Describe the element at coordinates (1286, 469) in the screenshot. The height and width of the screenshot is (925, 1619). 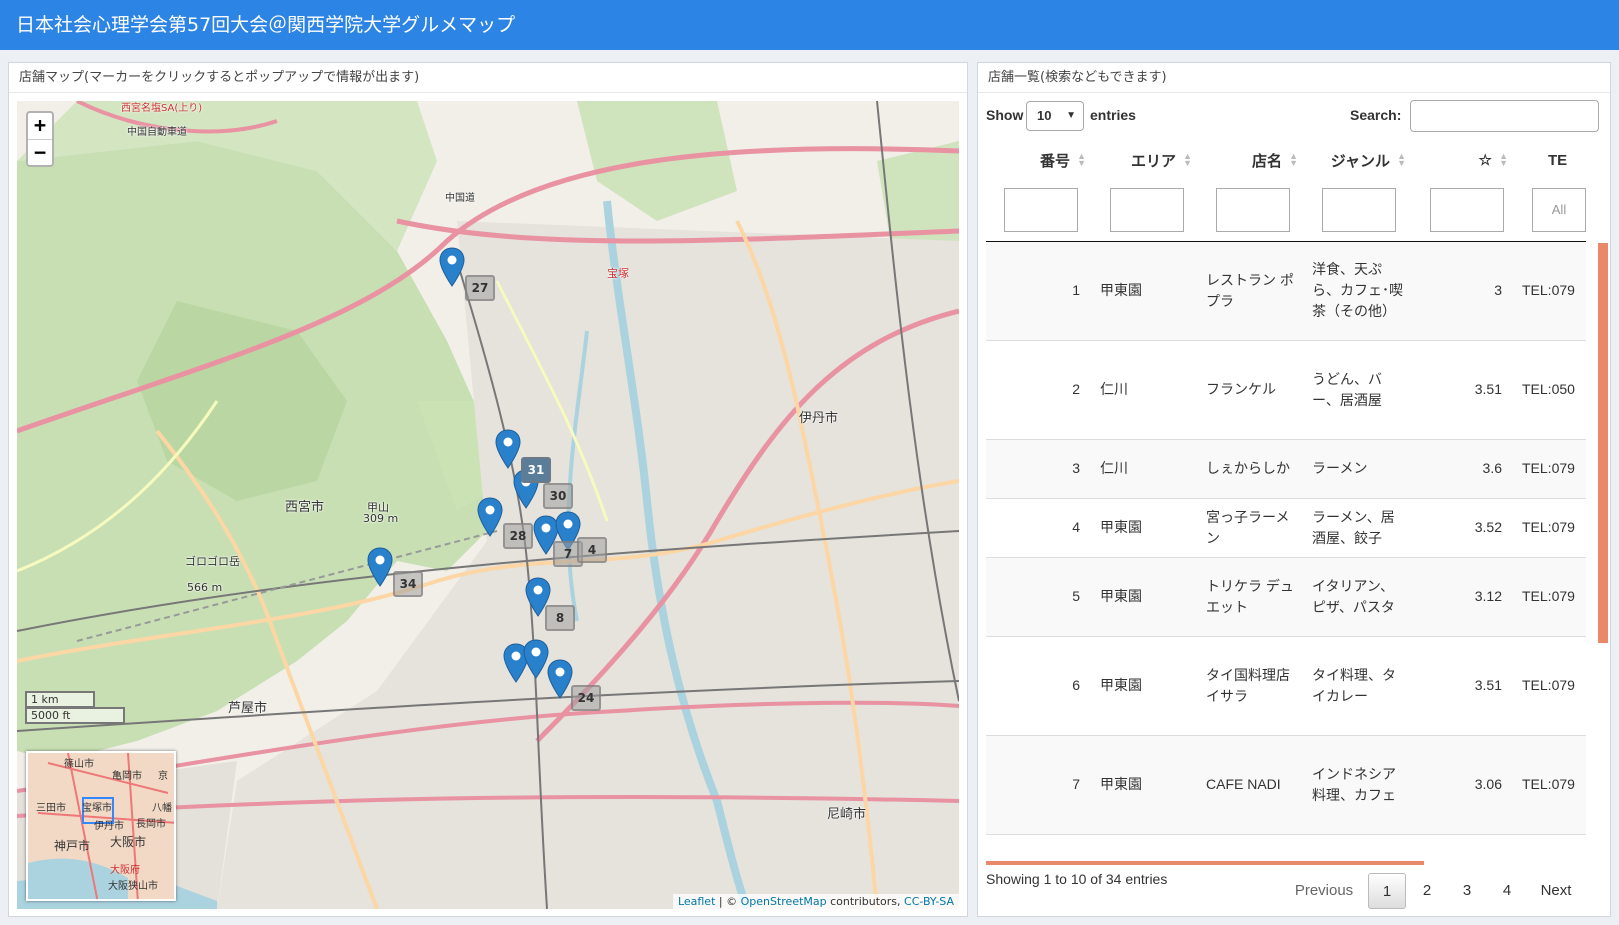
I see `table-row: 3 仁川 しぇからしか ラーメン 3.6 TEL:079` at that location.